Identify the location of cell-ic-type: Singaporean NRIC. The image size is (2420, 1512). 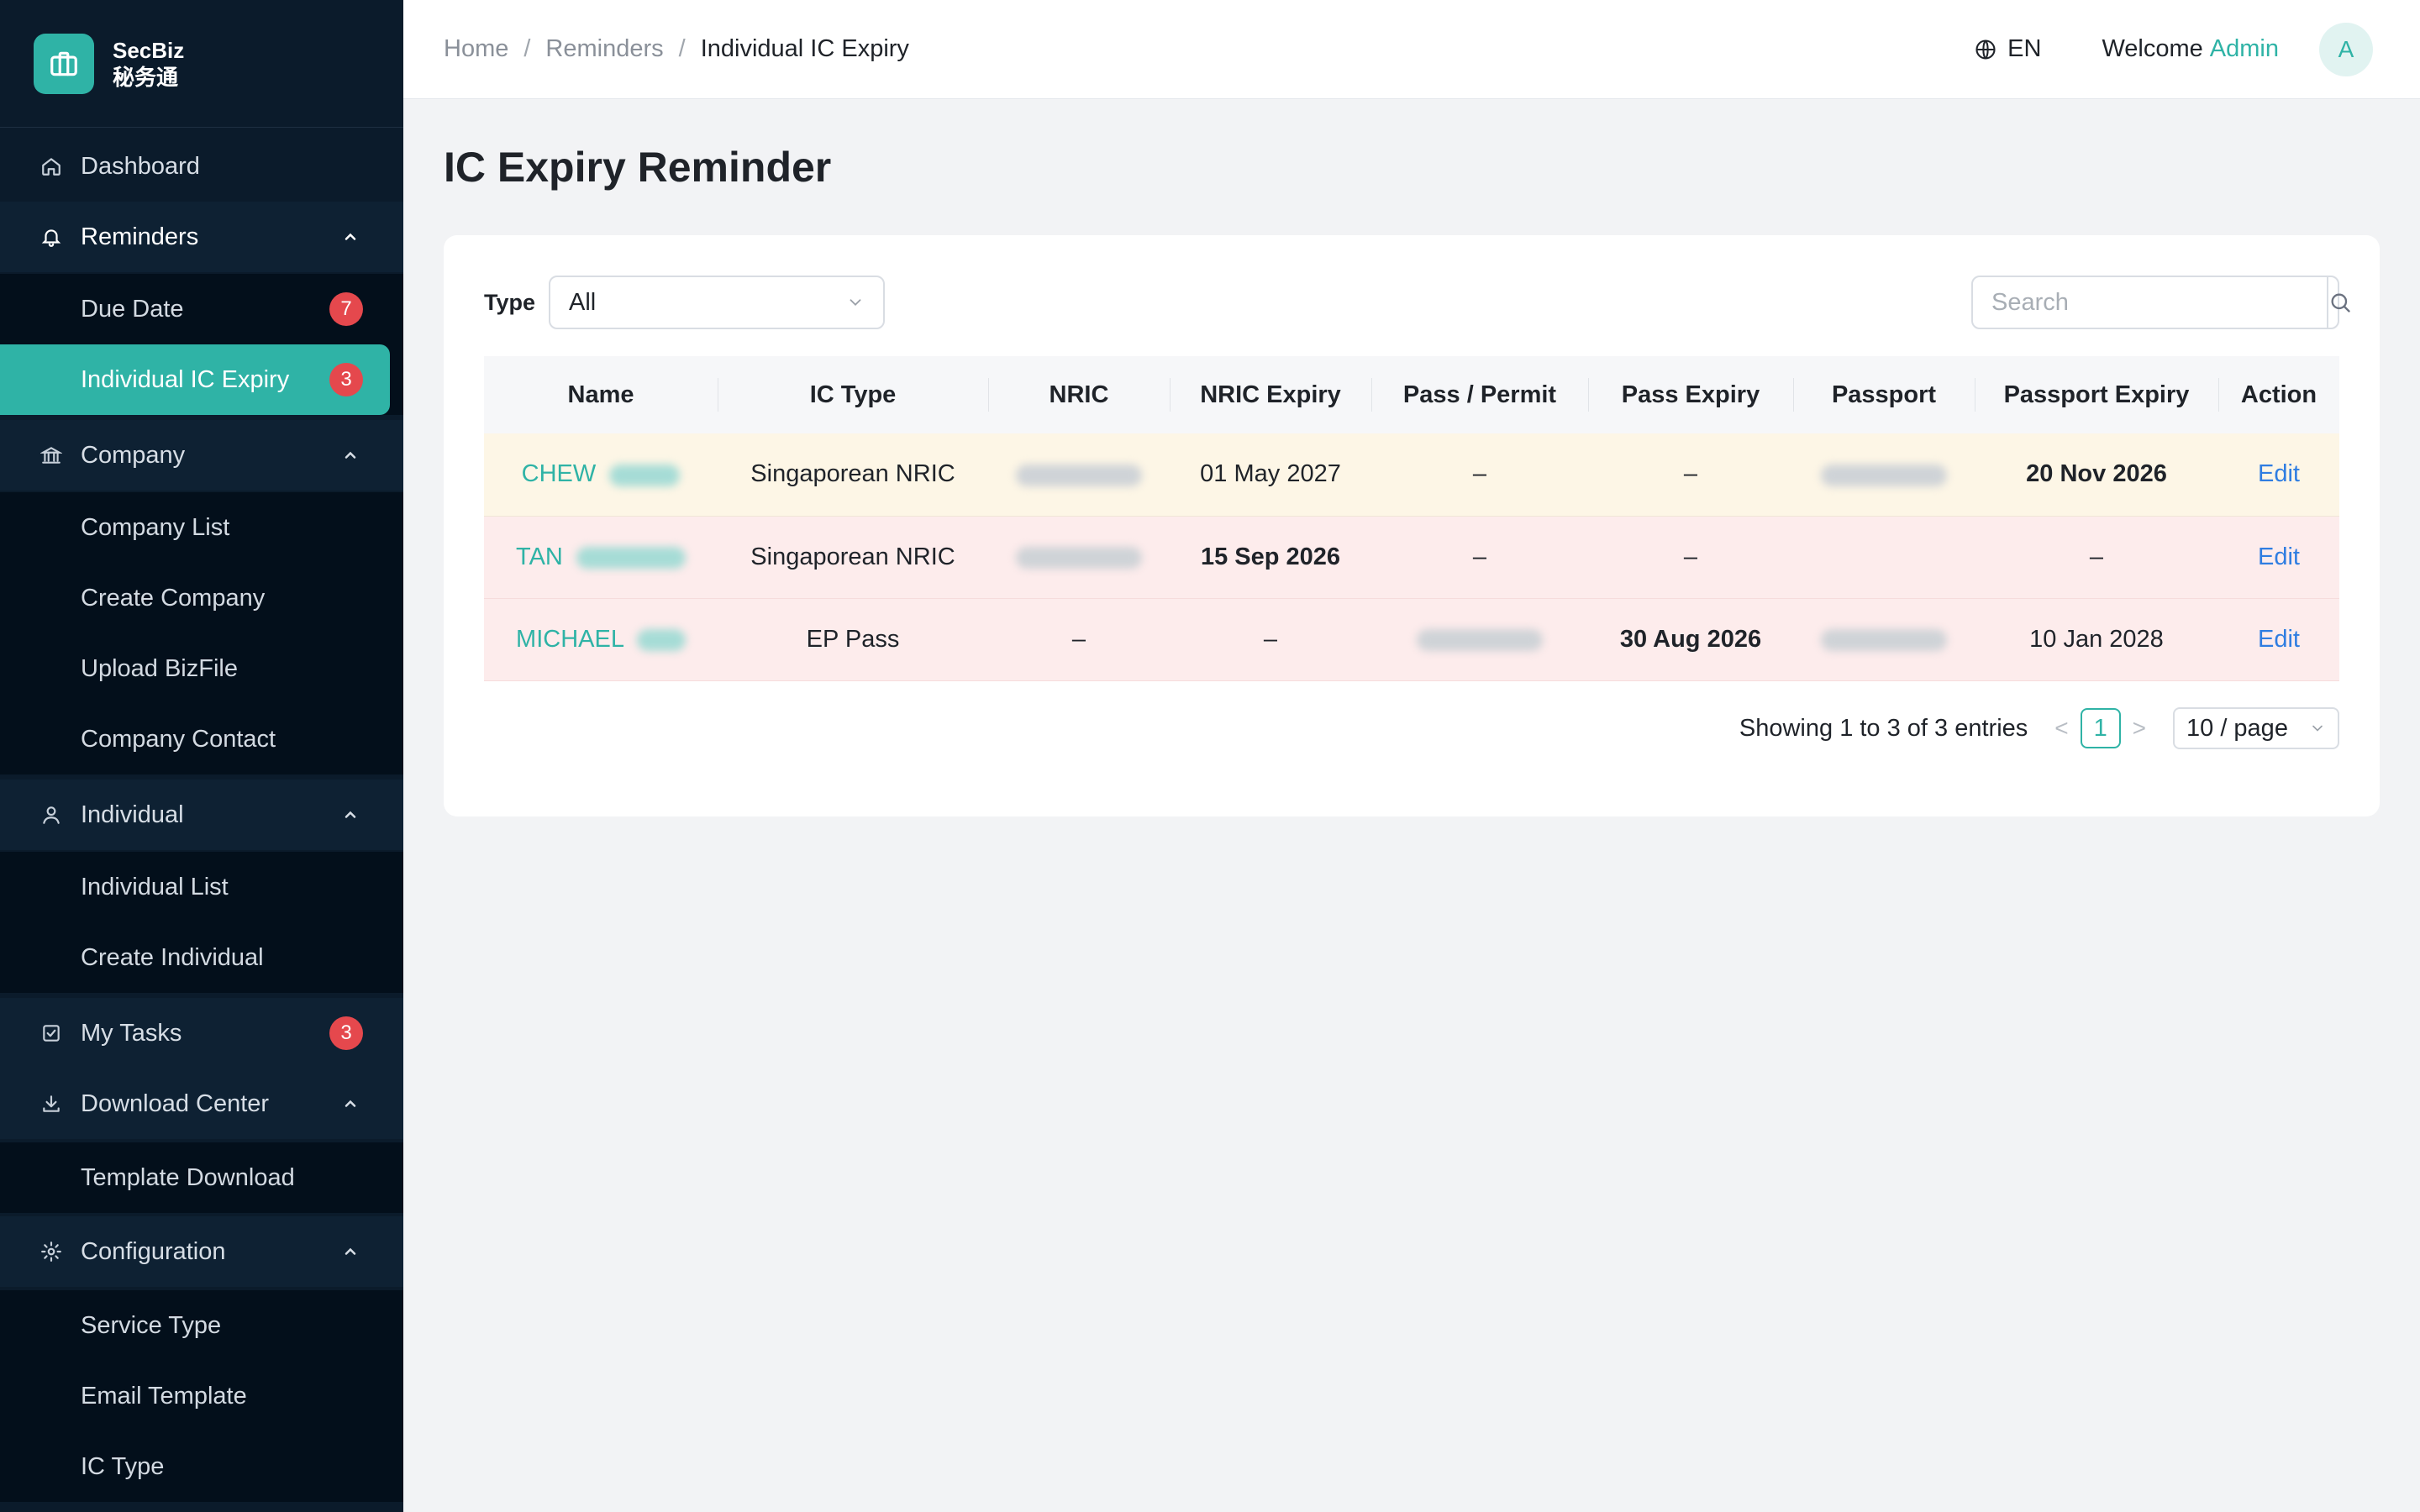
(853, 557).